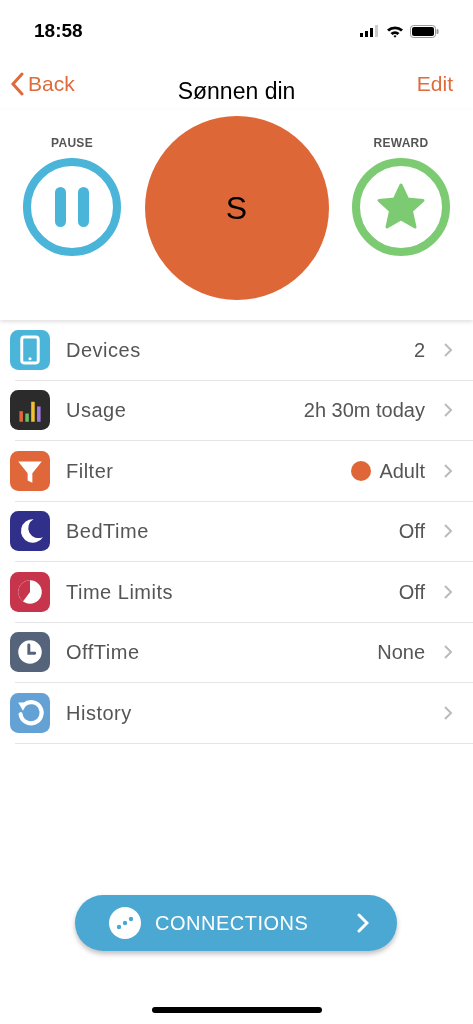 This screenshot has height=1024, width=473. Describe the element at coordinates (103, 350) in the screenshot. I see `row-label: Devices` at that location.